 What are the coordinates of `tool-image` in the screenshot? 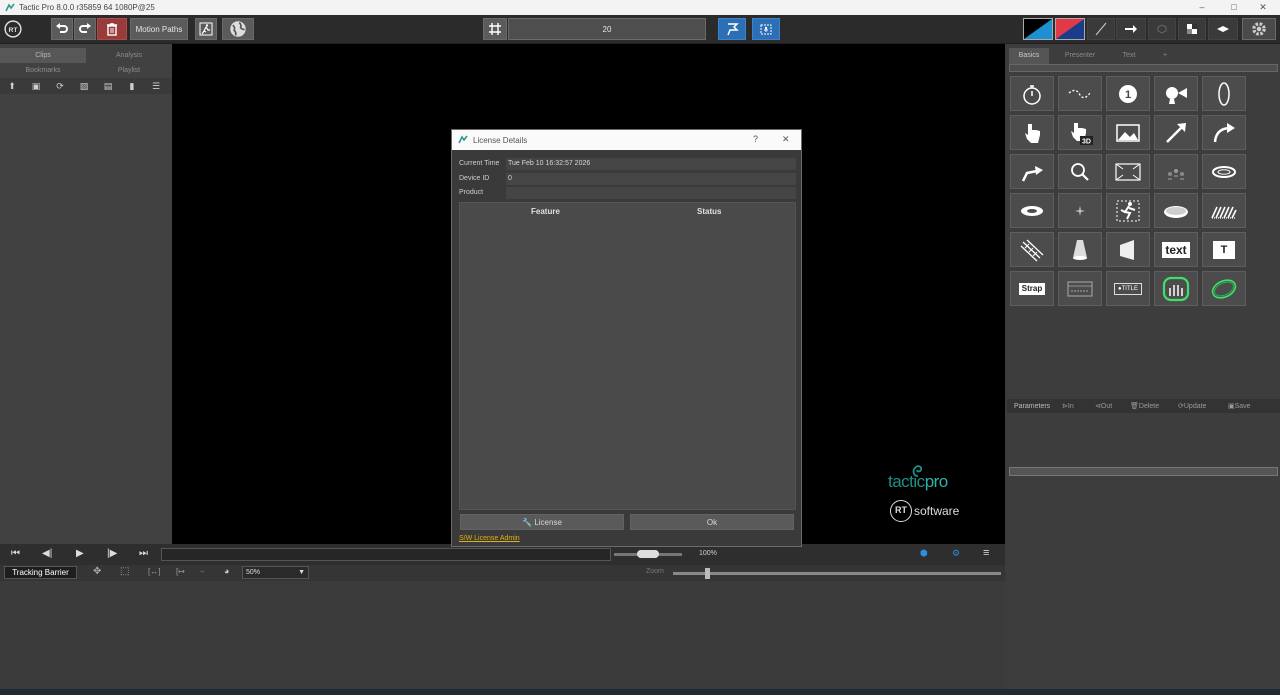 It's located at (1128, 132).